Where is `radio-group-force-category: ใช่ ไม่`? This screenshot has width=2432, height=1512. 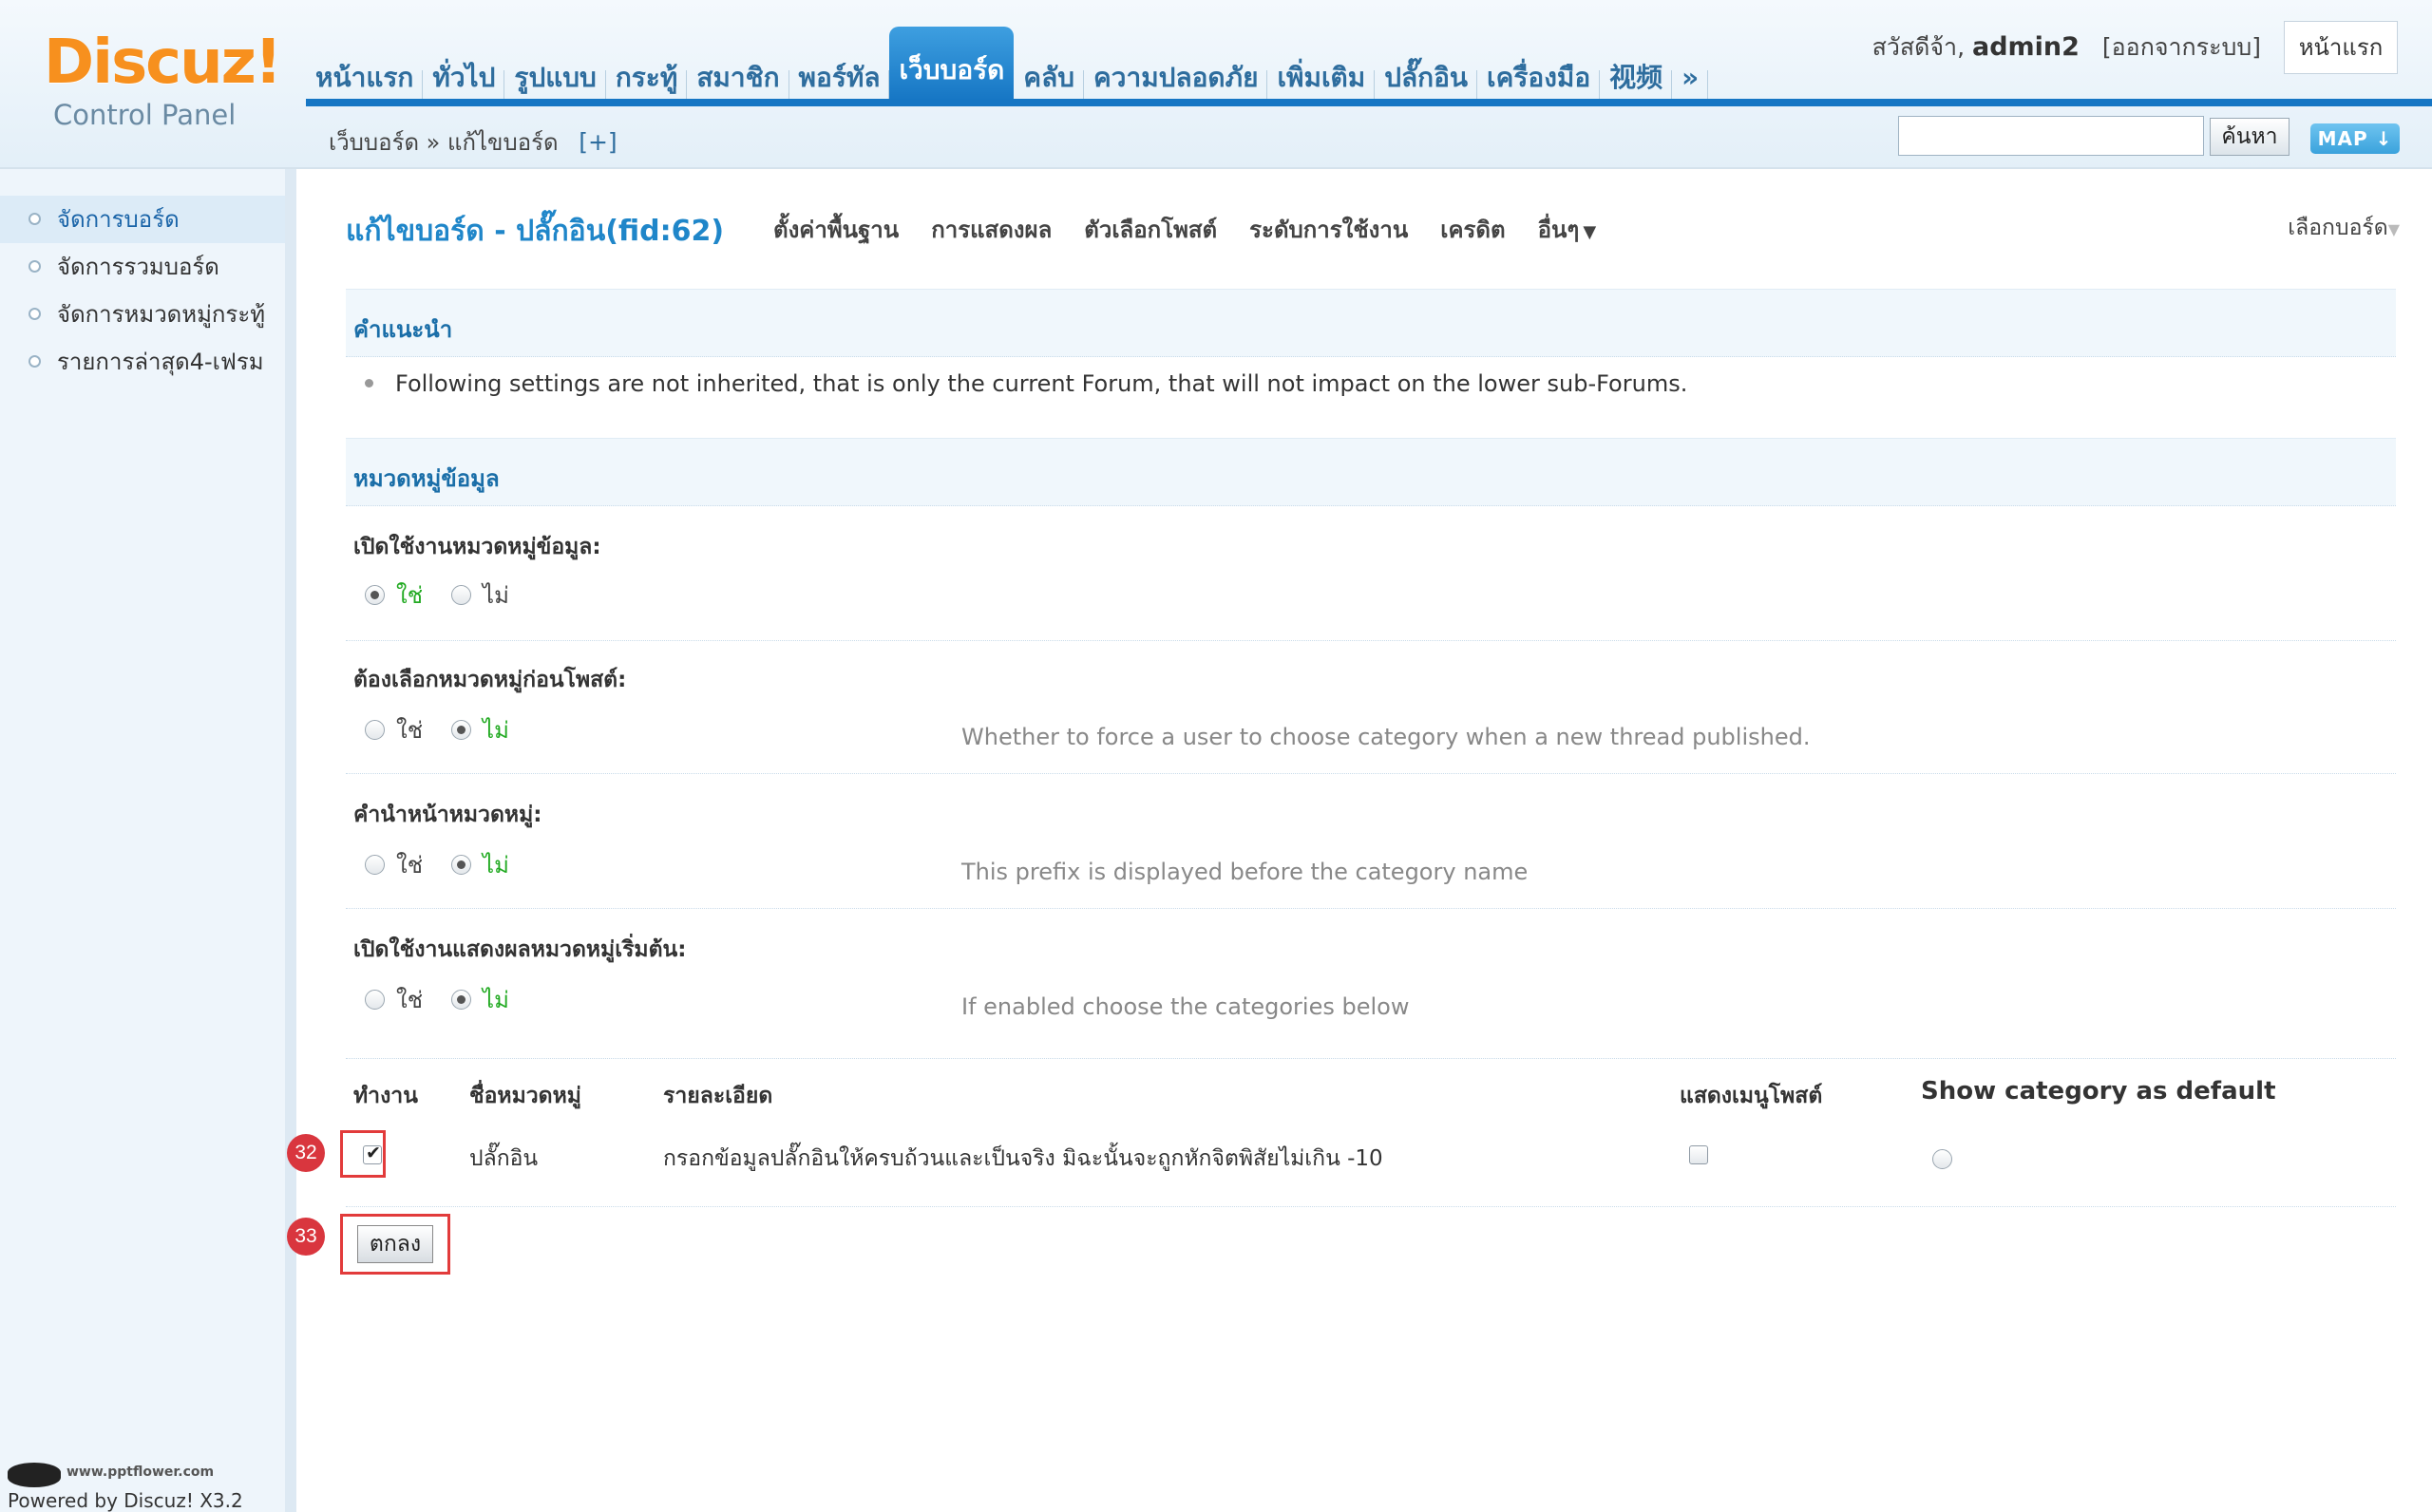
radio-group-force-category: ใช่ ไม่ is located at coordinates (451, 729).